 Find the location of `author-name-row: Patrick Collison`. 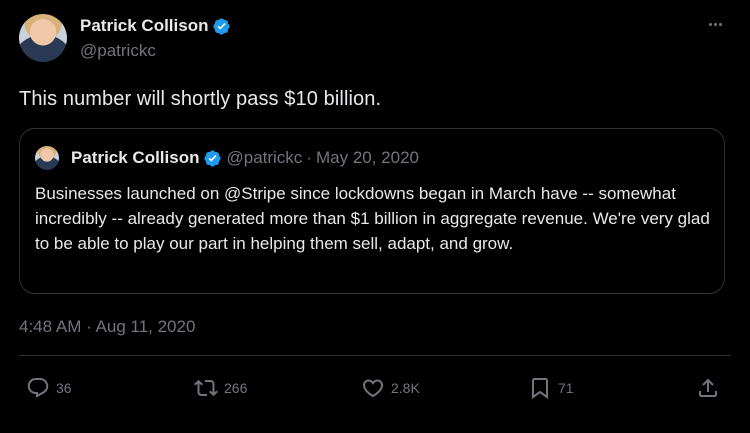

author-name-row: Patrick Collison is located at coordinates (155, 26).